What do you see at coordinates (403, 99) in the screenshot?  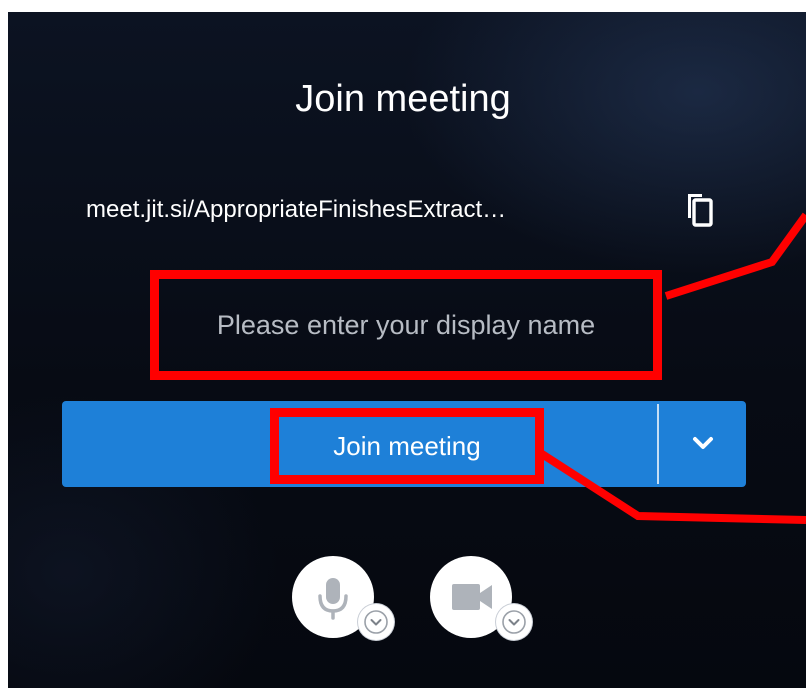 I see `page-title: Join meeting` at bounding box center [403, 99].